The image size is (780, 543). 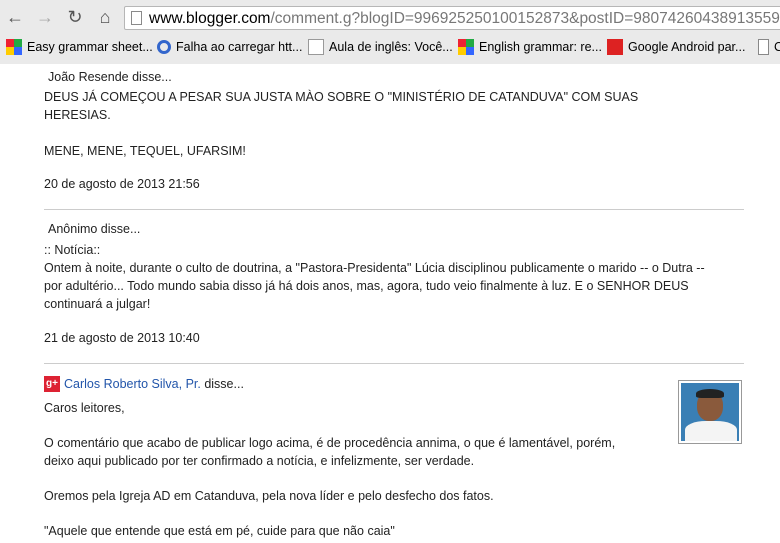 What do you see at coordinates (122, 338) in the screenshot?
I see `comment-date: 21 de agosto de 2013 10:40` at bounding box center [122, 338].